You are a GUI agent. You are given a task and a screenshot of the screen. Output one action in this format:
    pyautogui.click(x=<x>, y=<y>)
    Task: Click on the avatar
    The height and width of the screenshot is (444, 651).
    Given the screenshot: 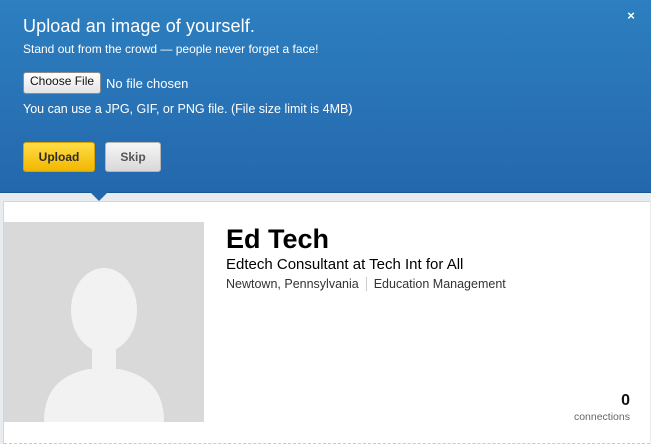 What is the action you would take?
    pyautogui.click(x=104, y=322)
    